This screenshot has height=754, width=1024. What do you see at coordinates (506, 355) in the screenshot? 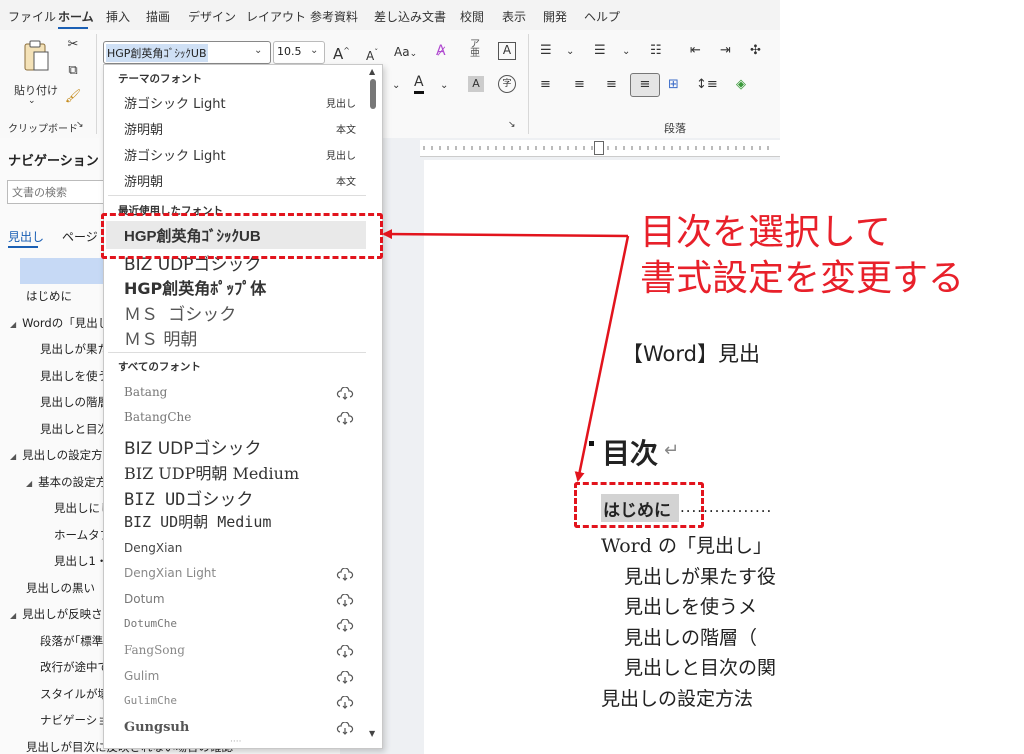
I see `annotation-arrows` at bounding box center [506, 355].